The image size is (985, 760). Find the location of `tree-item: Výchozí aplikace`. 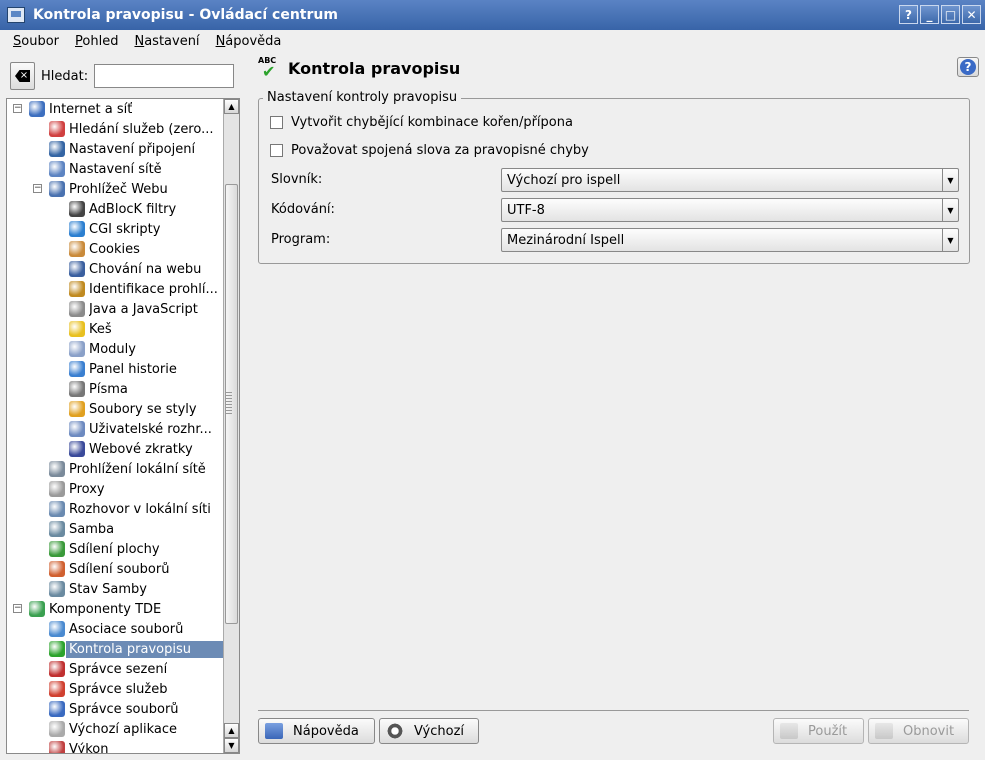

tree-item: Výchozí aplikace is located at coordinates (115, 729).